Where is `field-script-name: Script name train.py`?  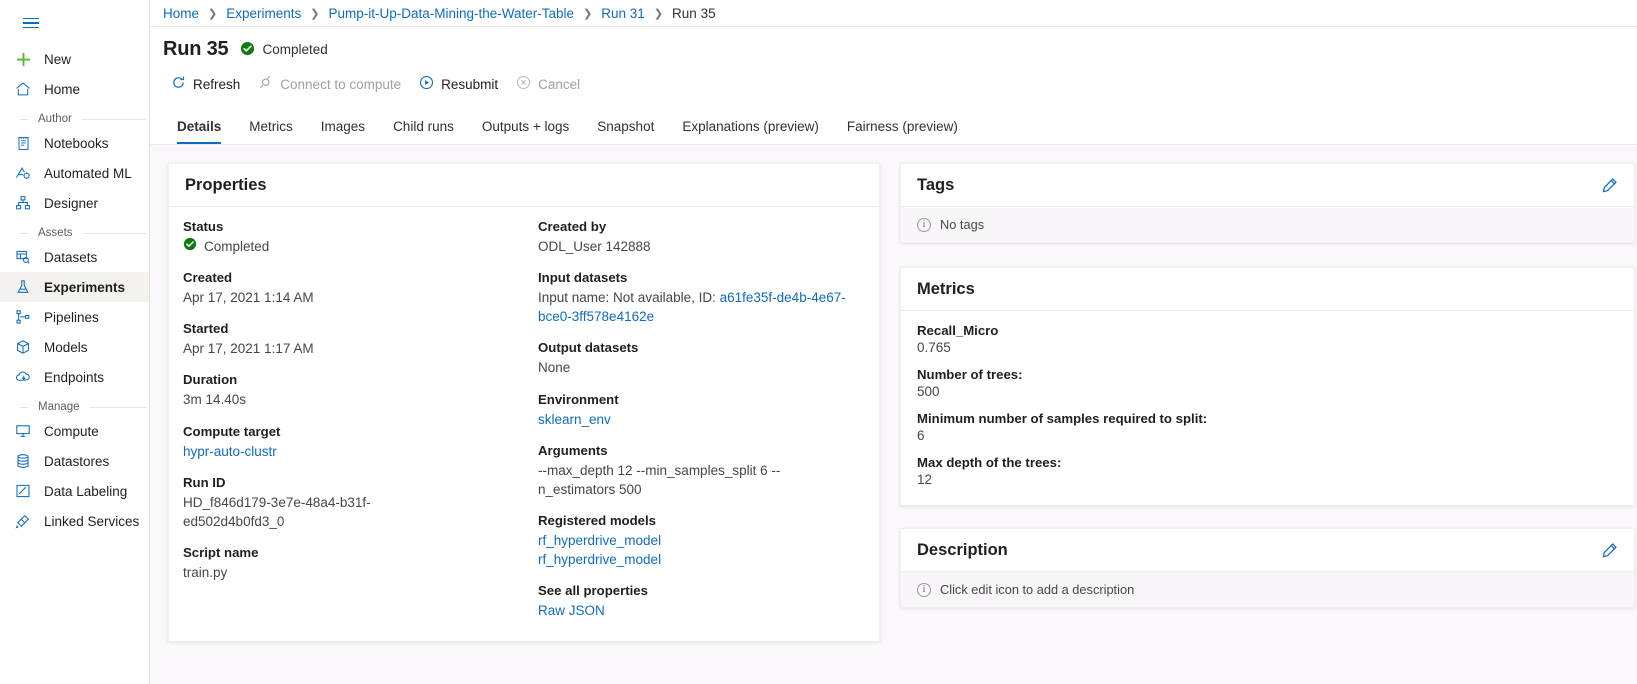 field-script-name: Script name train.py is located at coordinates (346, 563).